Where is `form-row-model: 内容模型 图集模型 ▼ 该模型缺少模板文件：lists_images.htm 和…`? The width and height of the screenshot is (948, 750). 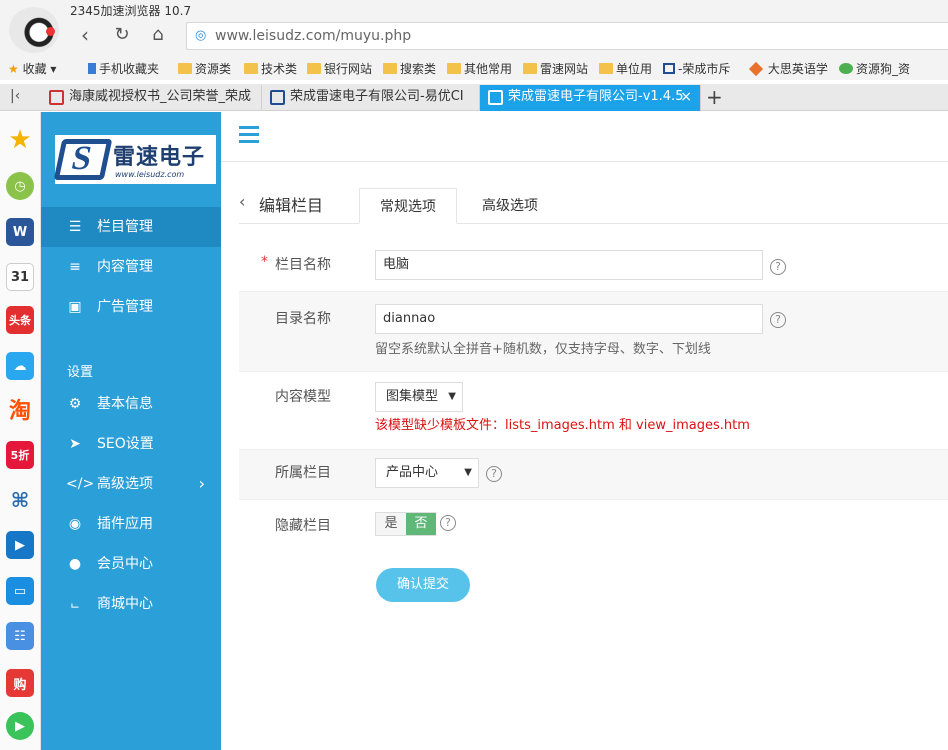
form-row-model: 内容模型 图集模型 ▼ 该模型缺少模板文件：lists_images.htm 和… is located at coordinates (593, 411).